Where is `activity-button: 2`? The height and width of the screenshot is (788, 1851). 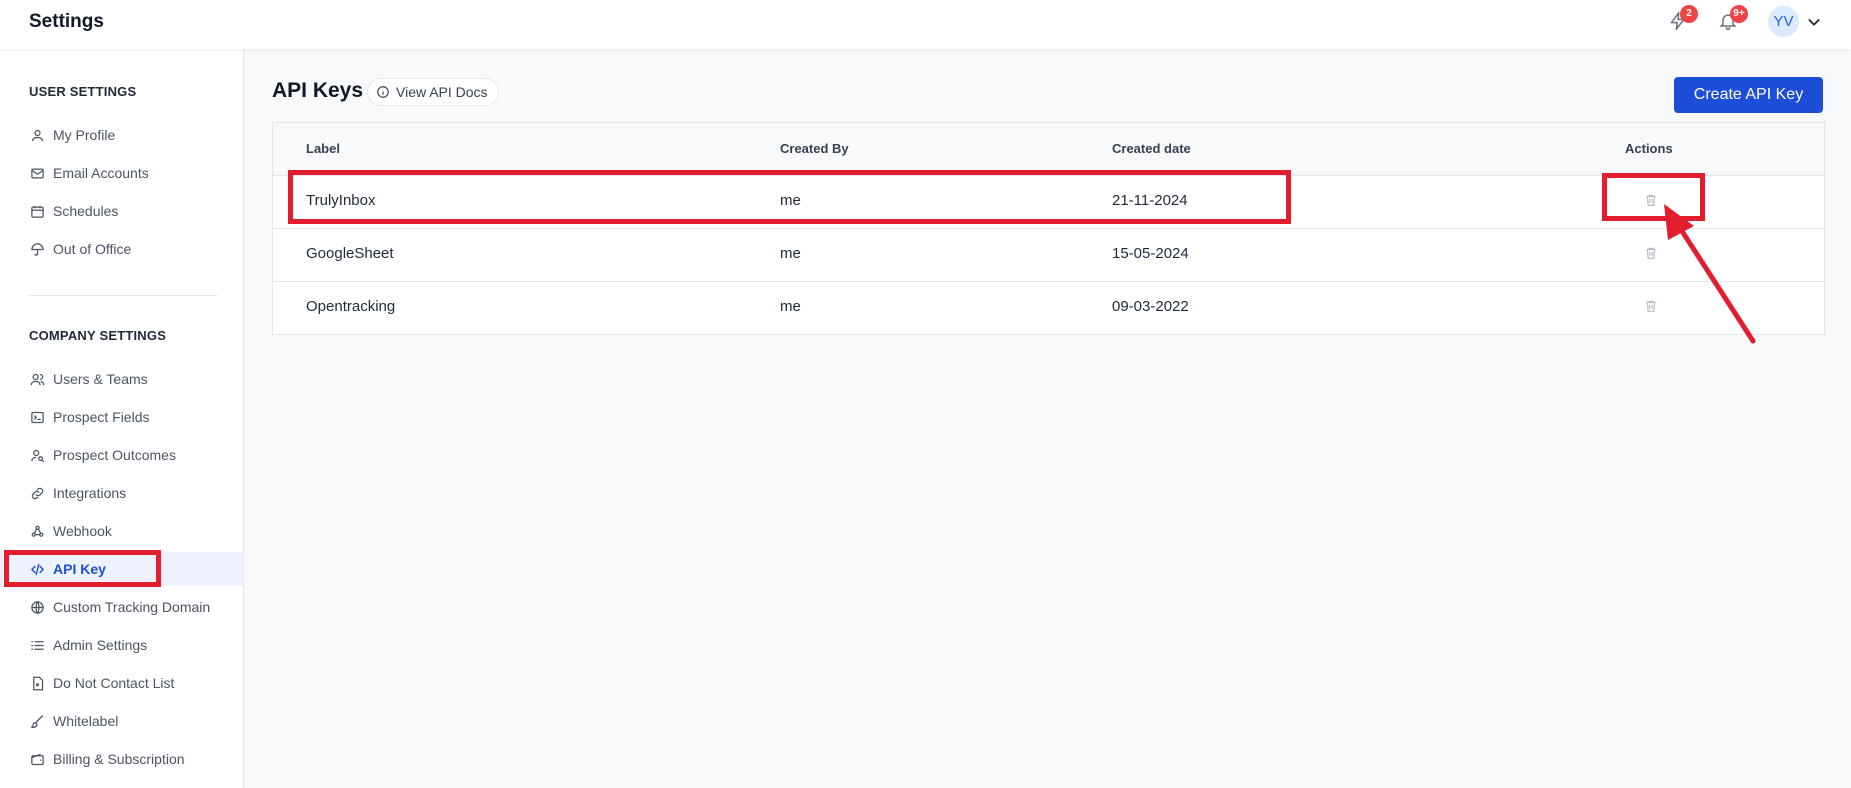 activity-button: 2 is located at coordinates (1681, 21).